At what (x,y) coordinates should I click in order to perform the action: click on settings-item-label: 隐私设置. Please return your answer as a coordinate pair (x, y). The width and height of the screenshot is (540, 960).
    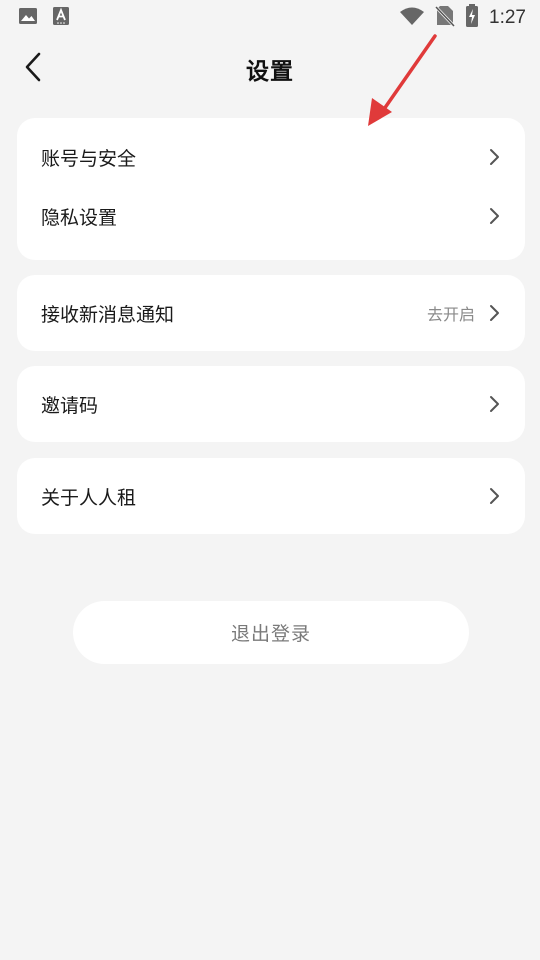
    Looking at the image, I should click on (79, 217).